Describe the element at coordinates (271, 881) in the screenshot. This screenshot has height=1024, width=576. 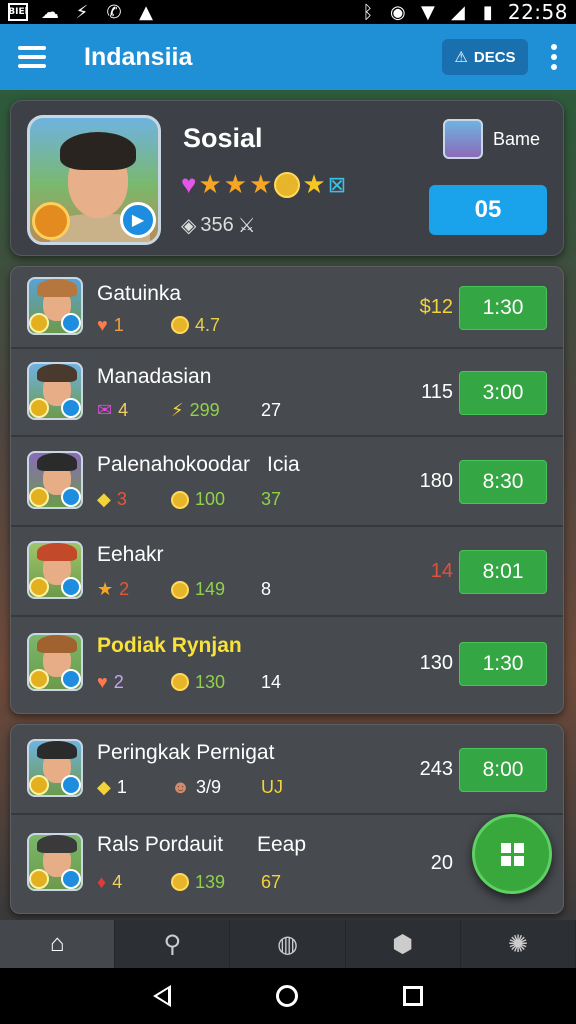
I see `stat-tertiary: 67` at that location.